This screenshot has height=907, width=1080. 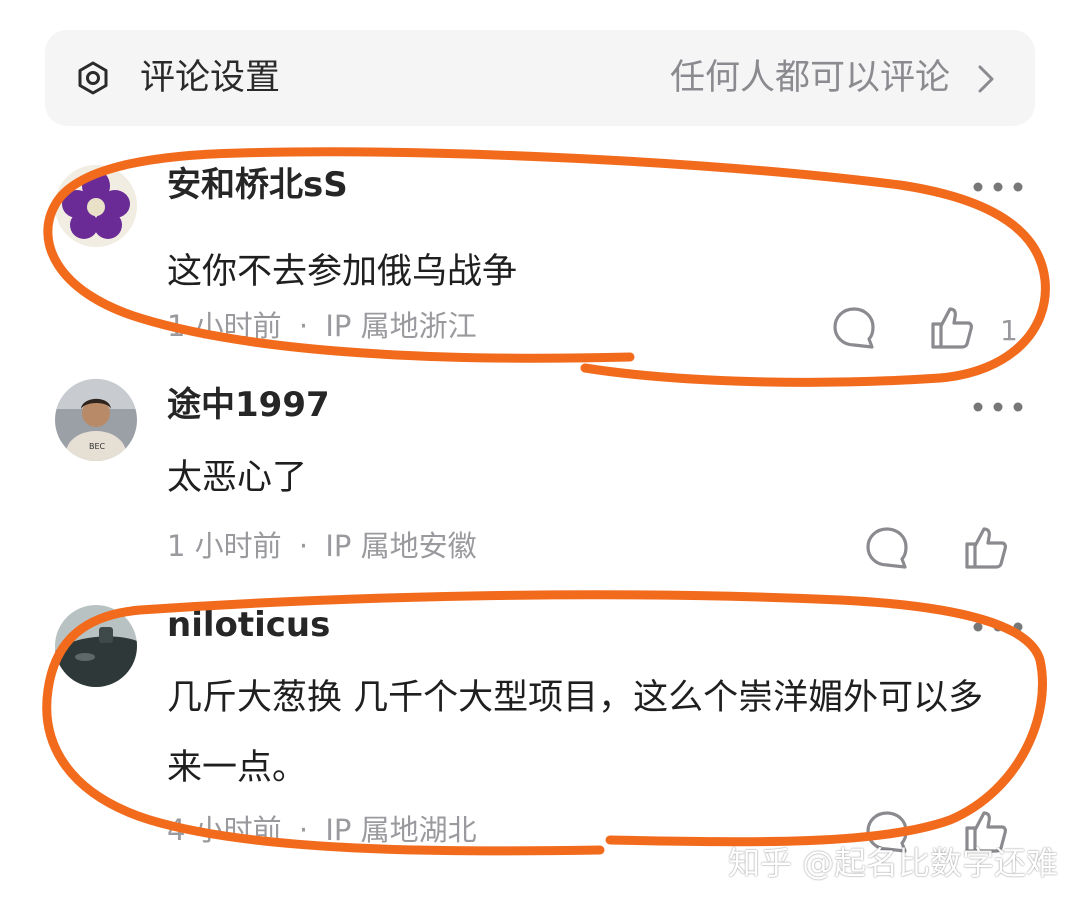 What do you see at coordinates (986, 79) in the screenshot?
I see `chevron-right-icon` at bounding box center [986, 79].